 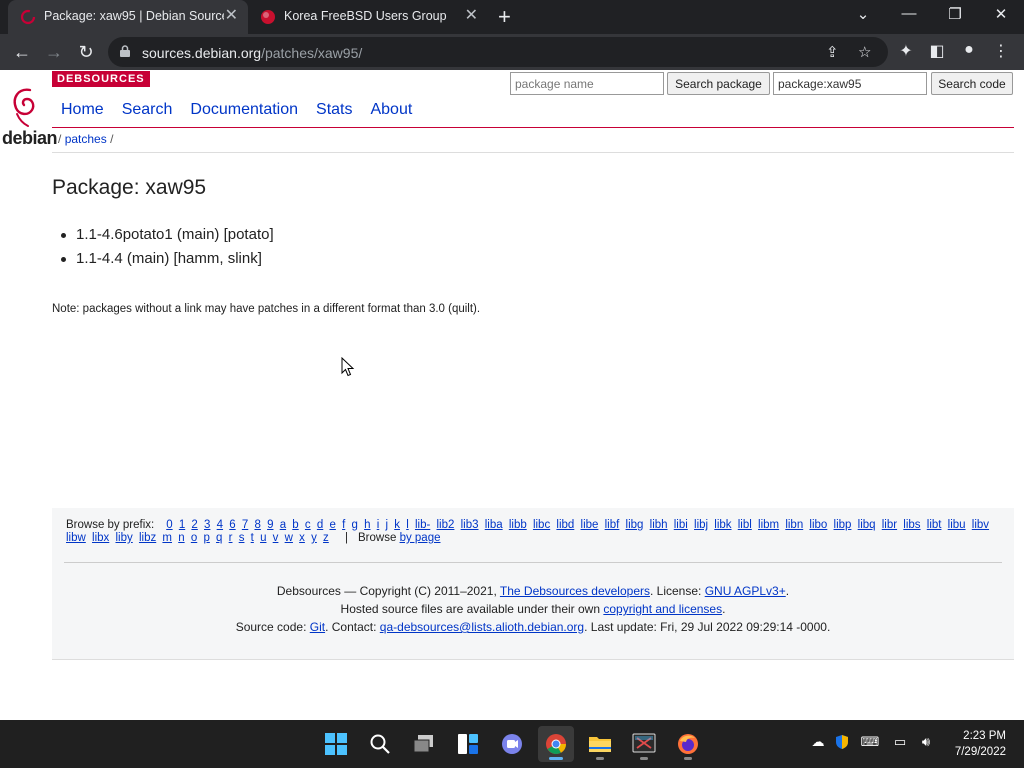 What do you see at coordinates (167, 538) in the screenshot?
I see `prefix-link-m: m` at bounding box center [167, 538].